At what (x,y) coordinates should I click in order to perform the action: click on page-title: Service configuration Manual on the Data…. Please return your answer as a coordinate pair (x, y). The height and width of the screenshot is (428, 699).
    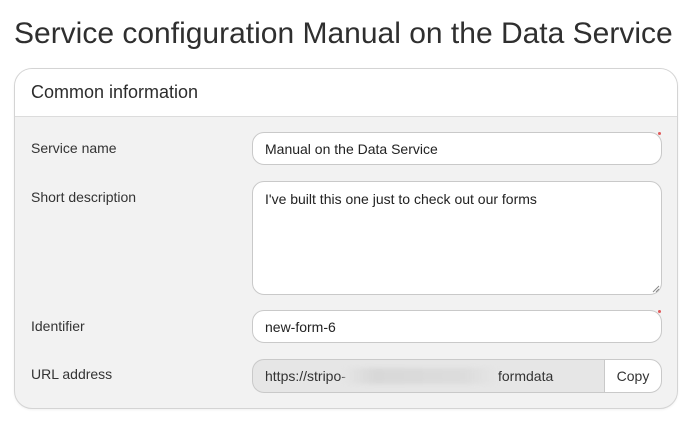
    Looking at the image, I should click on (343, 33).